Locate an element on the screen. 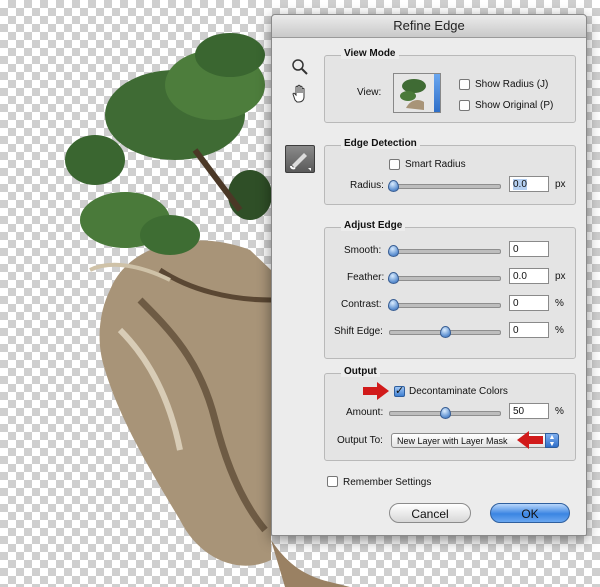 Image resolution: width=600 pixels, height=587 pixels. show-radius-checkbox is located at coordinates (464, 84).